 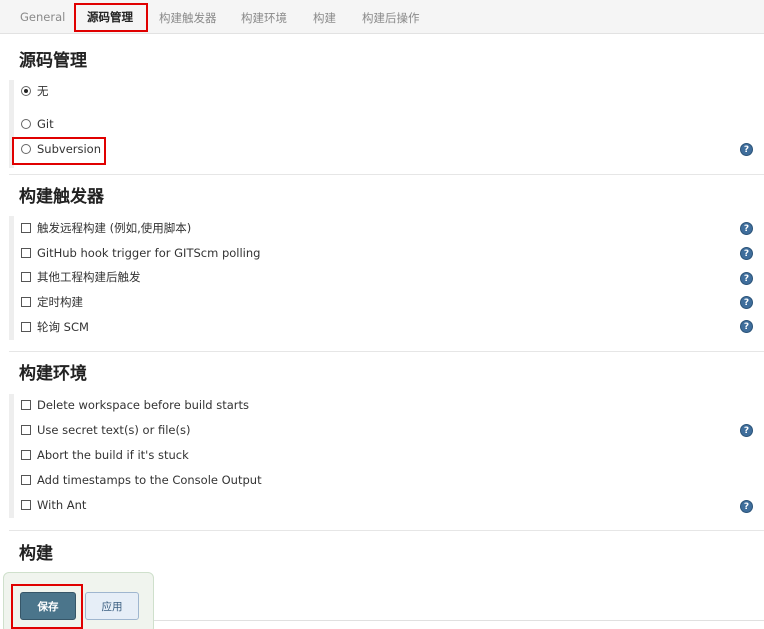 What do you see at coordinates (143, 405) in the screenshot?
I see `env-label: Delete workspace before build starts` at bounding box center [143, 405].